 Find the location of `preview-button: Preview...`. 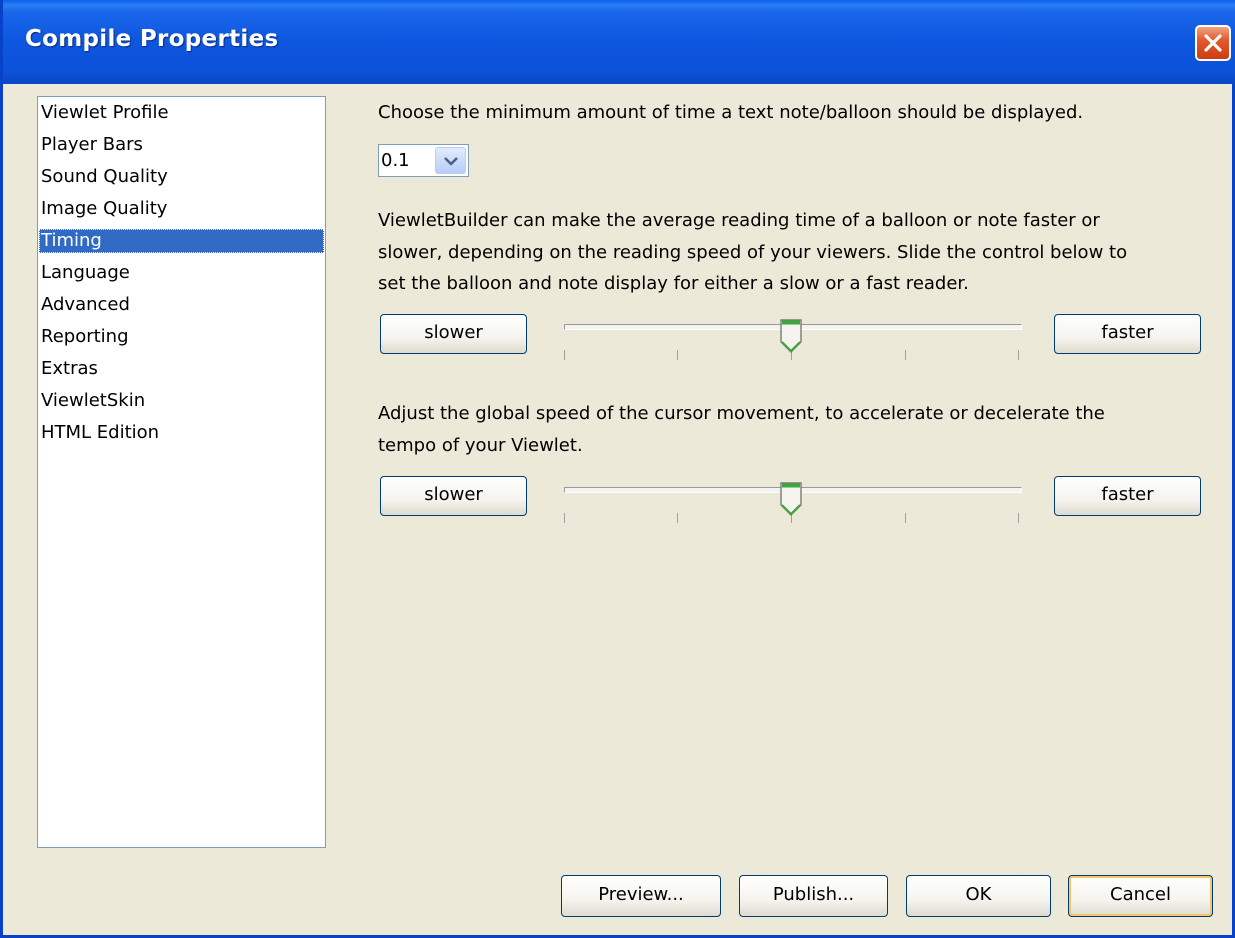

preview-button: Preview... is located at coordinates (641, 896).